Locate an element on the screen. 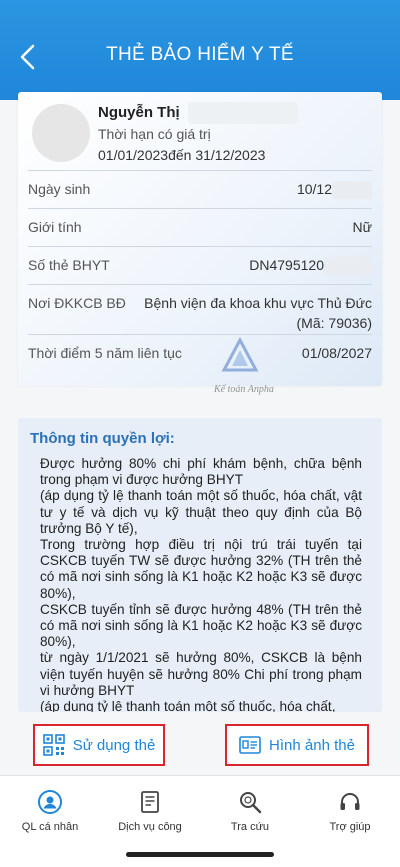  birthdate-value: 10/12 is located at coordinates (334, 190).